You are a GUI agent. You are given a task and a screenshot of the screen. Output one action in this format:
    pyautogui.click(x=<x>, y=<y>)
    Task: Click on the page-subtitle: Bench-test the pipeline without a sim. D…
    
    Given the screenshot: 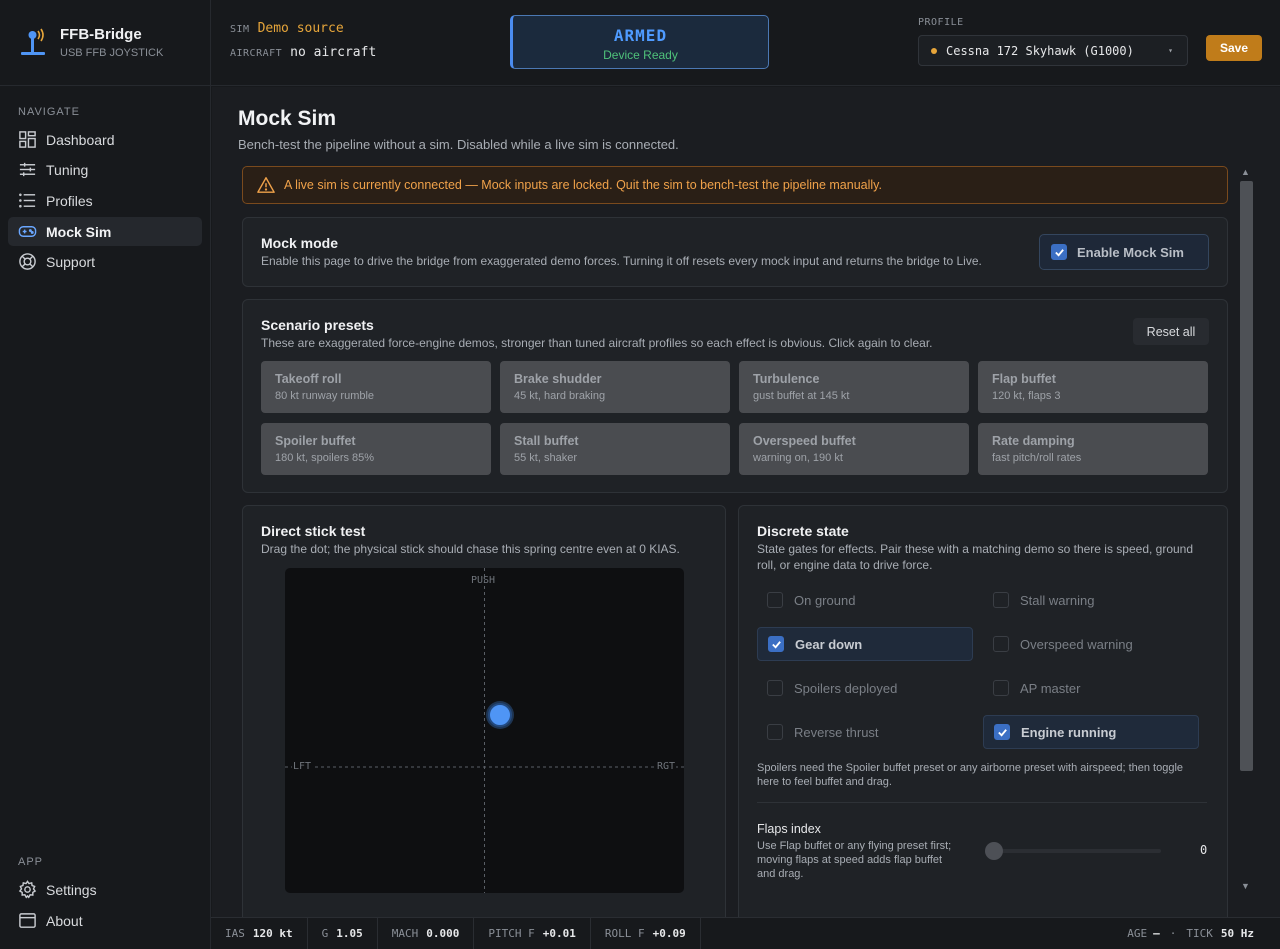 What is the action you would take?
    pyautogui.click(x=458, y=144)
    